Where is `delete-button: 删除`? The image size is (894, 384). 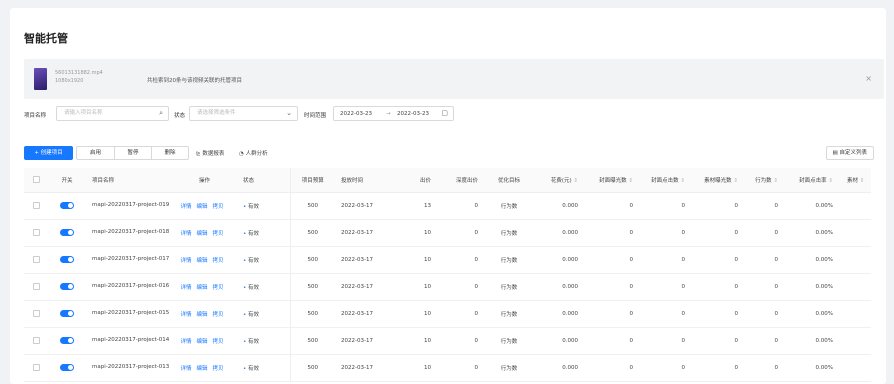
delete-button: 删除 is located at coordinates (169, 153).